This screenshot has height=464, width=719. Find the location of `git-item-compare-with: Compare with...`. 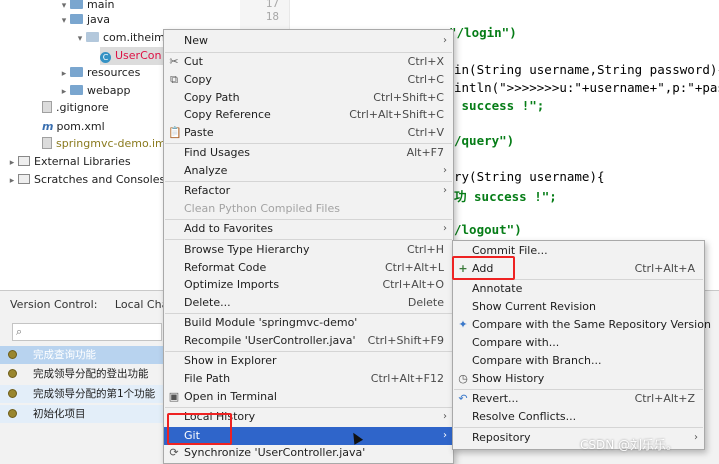

git-item-compare-with: Compare with... is located at coordinates (578, 343).